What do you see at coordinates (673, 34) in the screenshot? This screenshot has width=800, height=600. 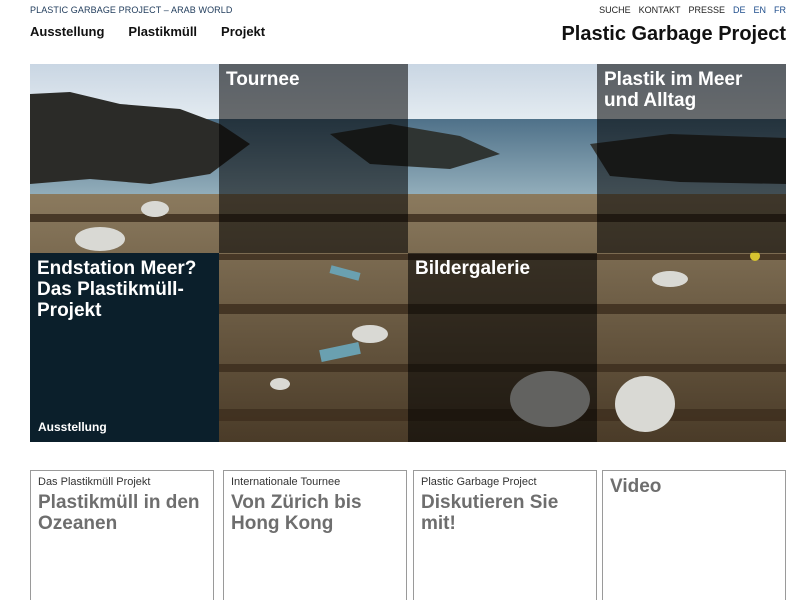 I see `site-title: Plastic Garbage Project` at bounding box center [673, 34].